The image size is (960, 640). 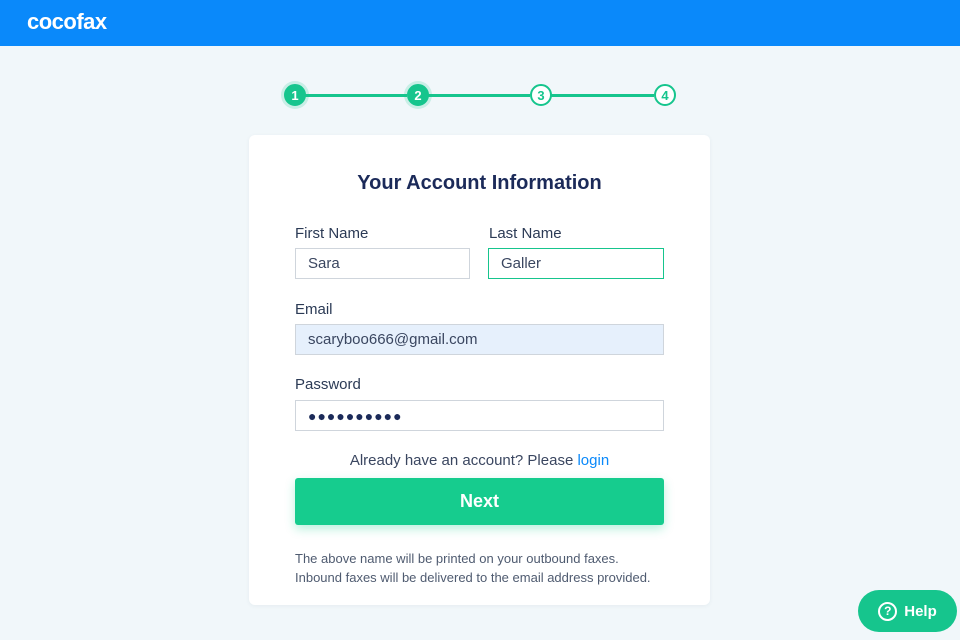 I want to click on first-name-label: First Name, so click(x=332, y=233).